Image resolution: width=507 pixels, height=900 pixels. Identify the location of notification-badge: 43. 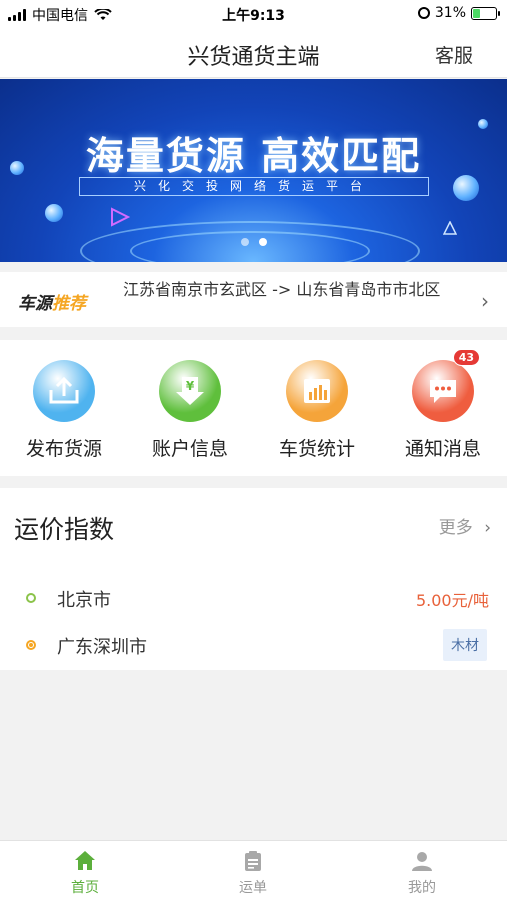
(466, 357).